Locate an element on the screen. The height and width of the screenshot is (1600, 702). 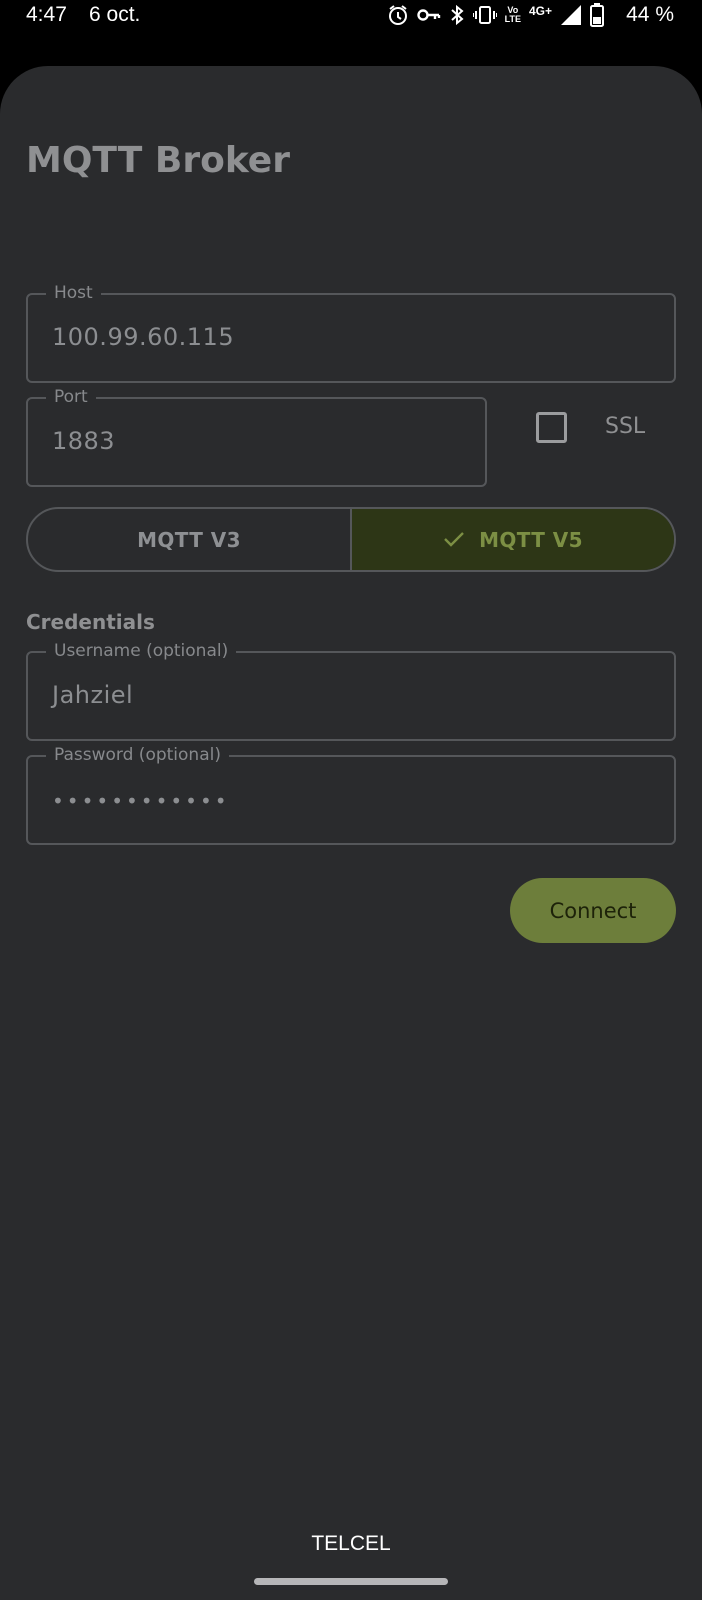
status-date: 6 oct. is located at coordinates (115, 14).